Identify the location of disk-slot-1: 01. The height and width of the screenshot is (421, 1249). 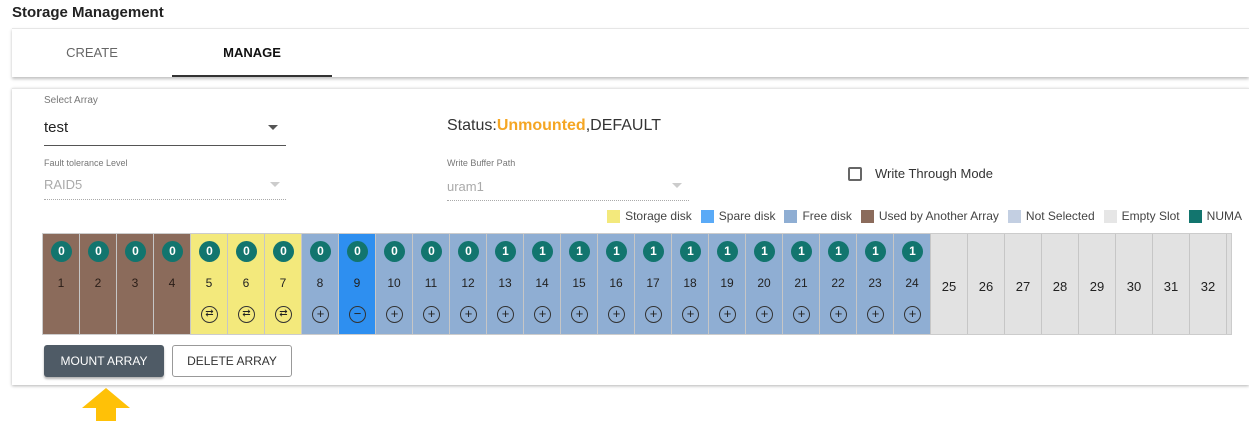
(61, 284).